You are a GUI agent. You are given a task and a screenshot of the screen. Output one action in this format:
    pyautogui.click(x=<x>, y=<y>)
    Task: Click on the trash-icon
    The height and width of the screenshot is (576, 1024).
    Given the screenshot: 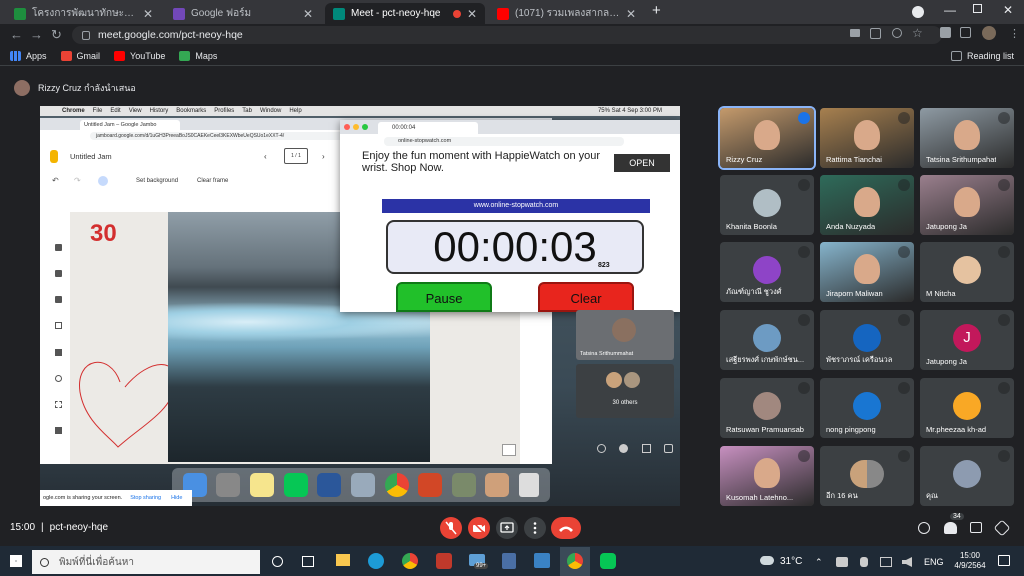 What is the action you would take?
    pyautogui.click(x=529, y=485)
    